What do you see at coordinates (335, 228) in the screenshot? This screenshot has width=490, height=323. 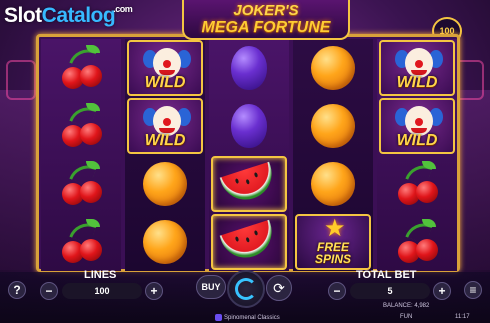 I see `star-icon: ★` at bounding box center [335, 228].